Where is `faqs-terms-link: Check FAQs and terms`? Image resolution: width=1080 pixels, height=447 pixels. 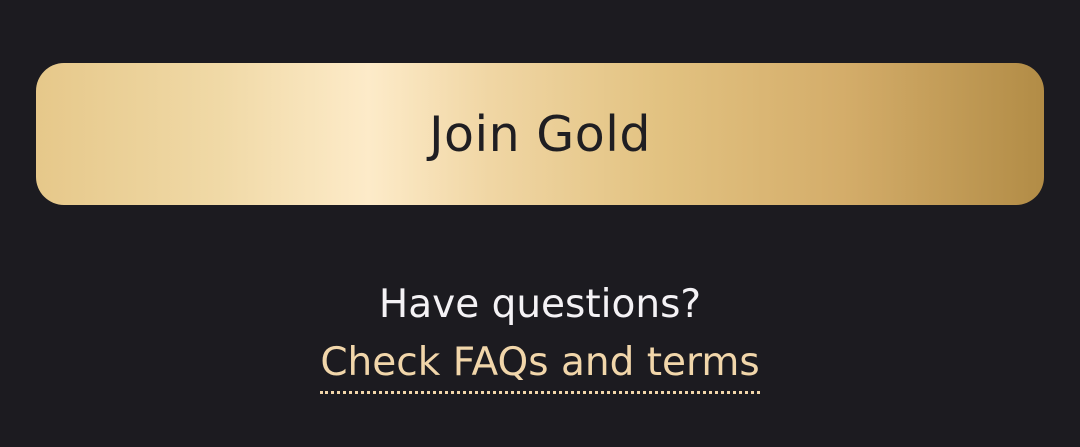
faqs-terms-link: Check FAQs and terms is located at coordinates (540, 367).